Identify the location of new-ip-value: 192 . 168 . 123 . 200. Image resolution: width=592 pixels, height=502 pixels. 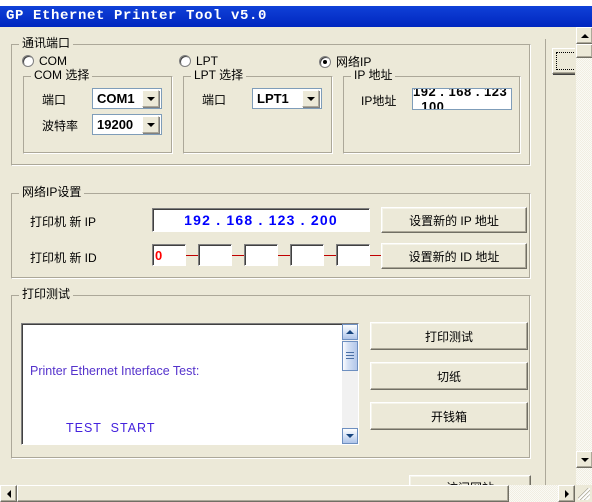
(261, 220).